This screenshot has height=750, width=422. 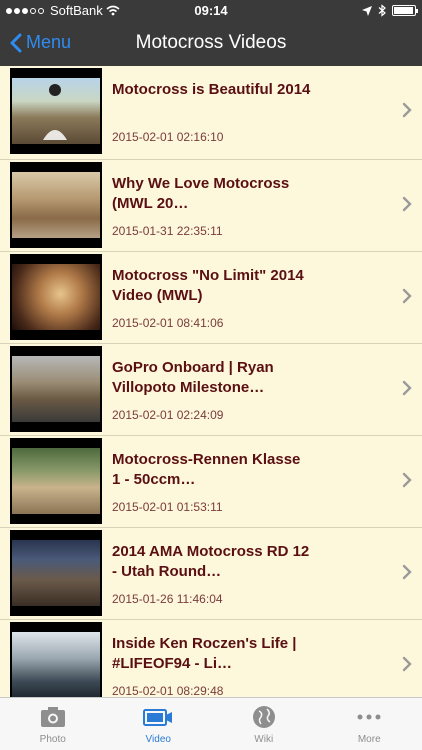 I want to click on video-date: 2015-02-01 02:16:10, so click(x=168, y=137).